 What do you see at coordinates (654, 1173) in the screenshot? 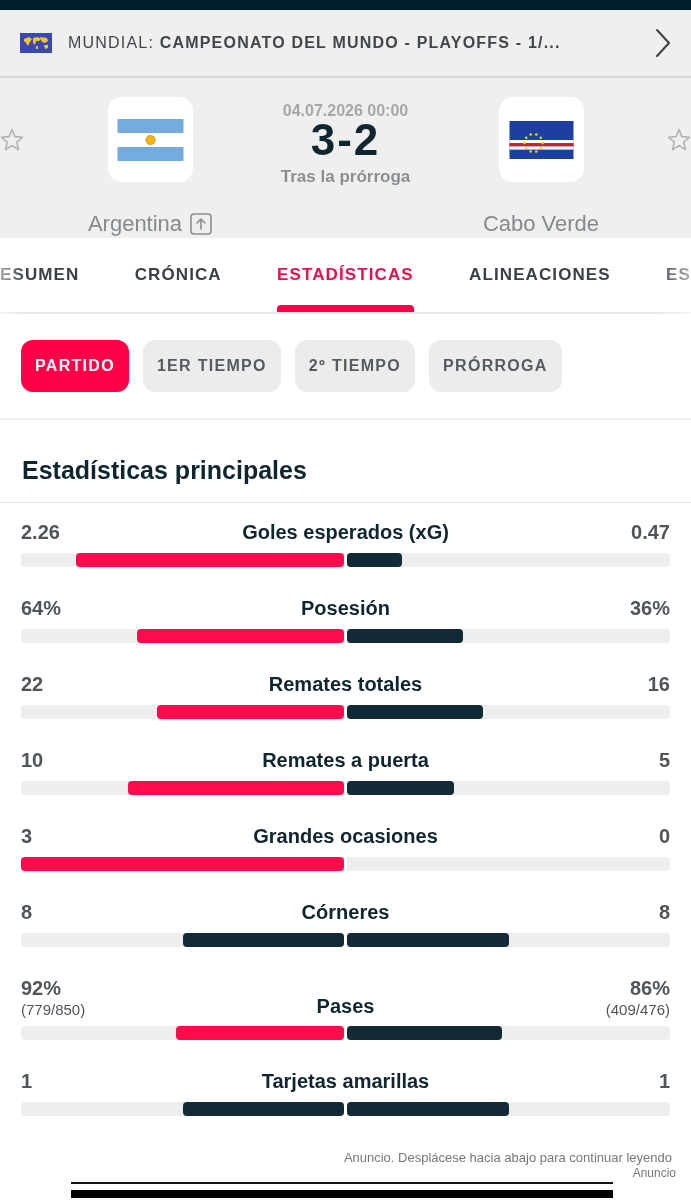
I see `ad-label: Anuncio` at bounding box center [654, 1173].